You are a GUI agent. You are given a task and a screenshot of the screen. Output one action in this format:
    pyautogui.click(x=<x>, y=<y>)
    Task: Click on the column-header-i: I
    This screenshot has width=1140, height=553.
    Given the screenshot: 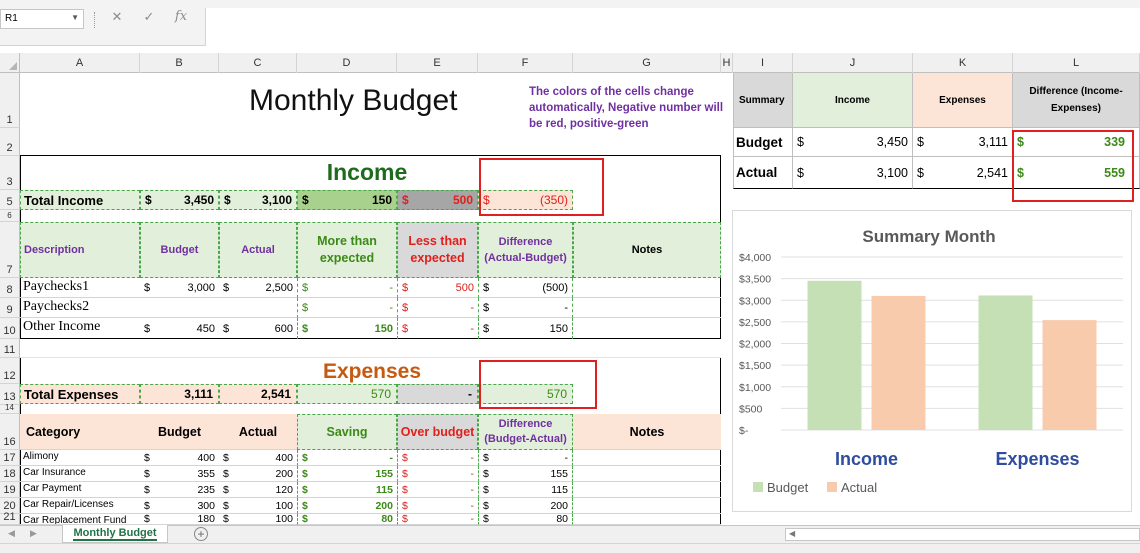 What is the action you would take?
    pyautogui.click(x=763, y=63)
    